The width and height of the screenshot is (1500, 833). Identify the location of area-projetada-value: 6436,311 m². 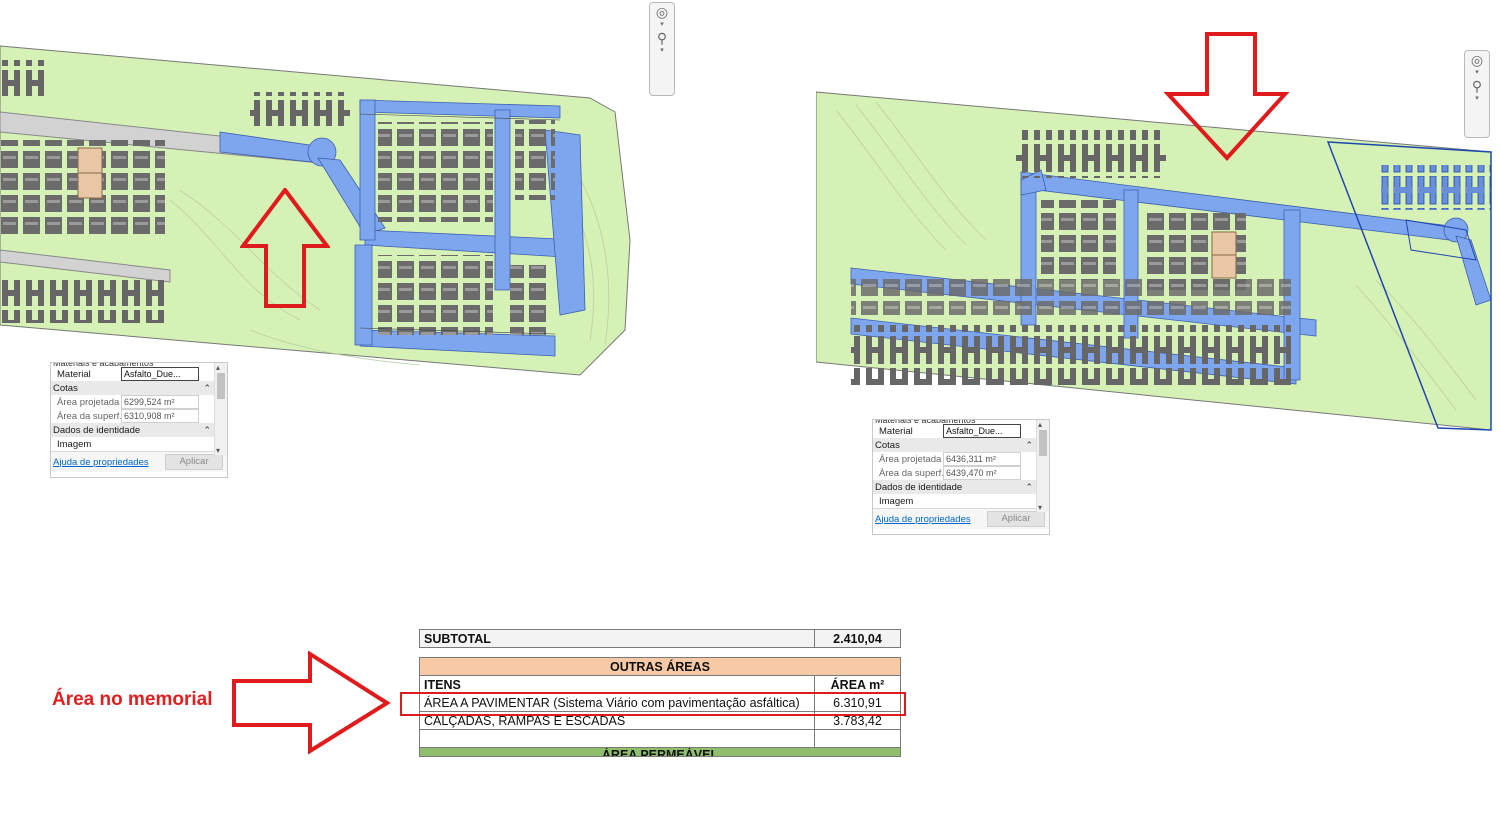
(982, 459).